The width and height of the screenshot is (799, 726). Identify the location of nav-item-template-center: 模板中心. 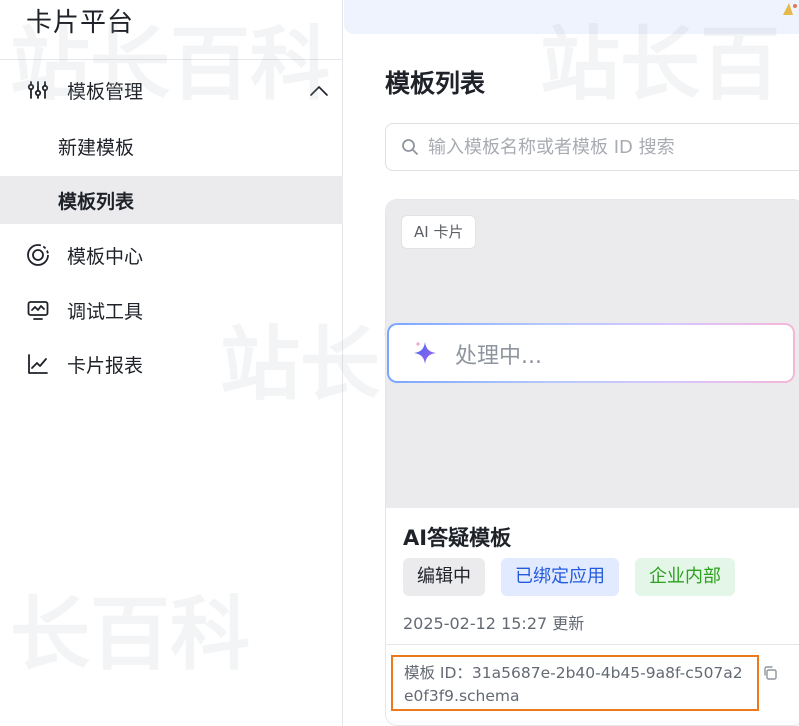
(171, 255).